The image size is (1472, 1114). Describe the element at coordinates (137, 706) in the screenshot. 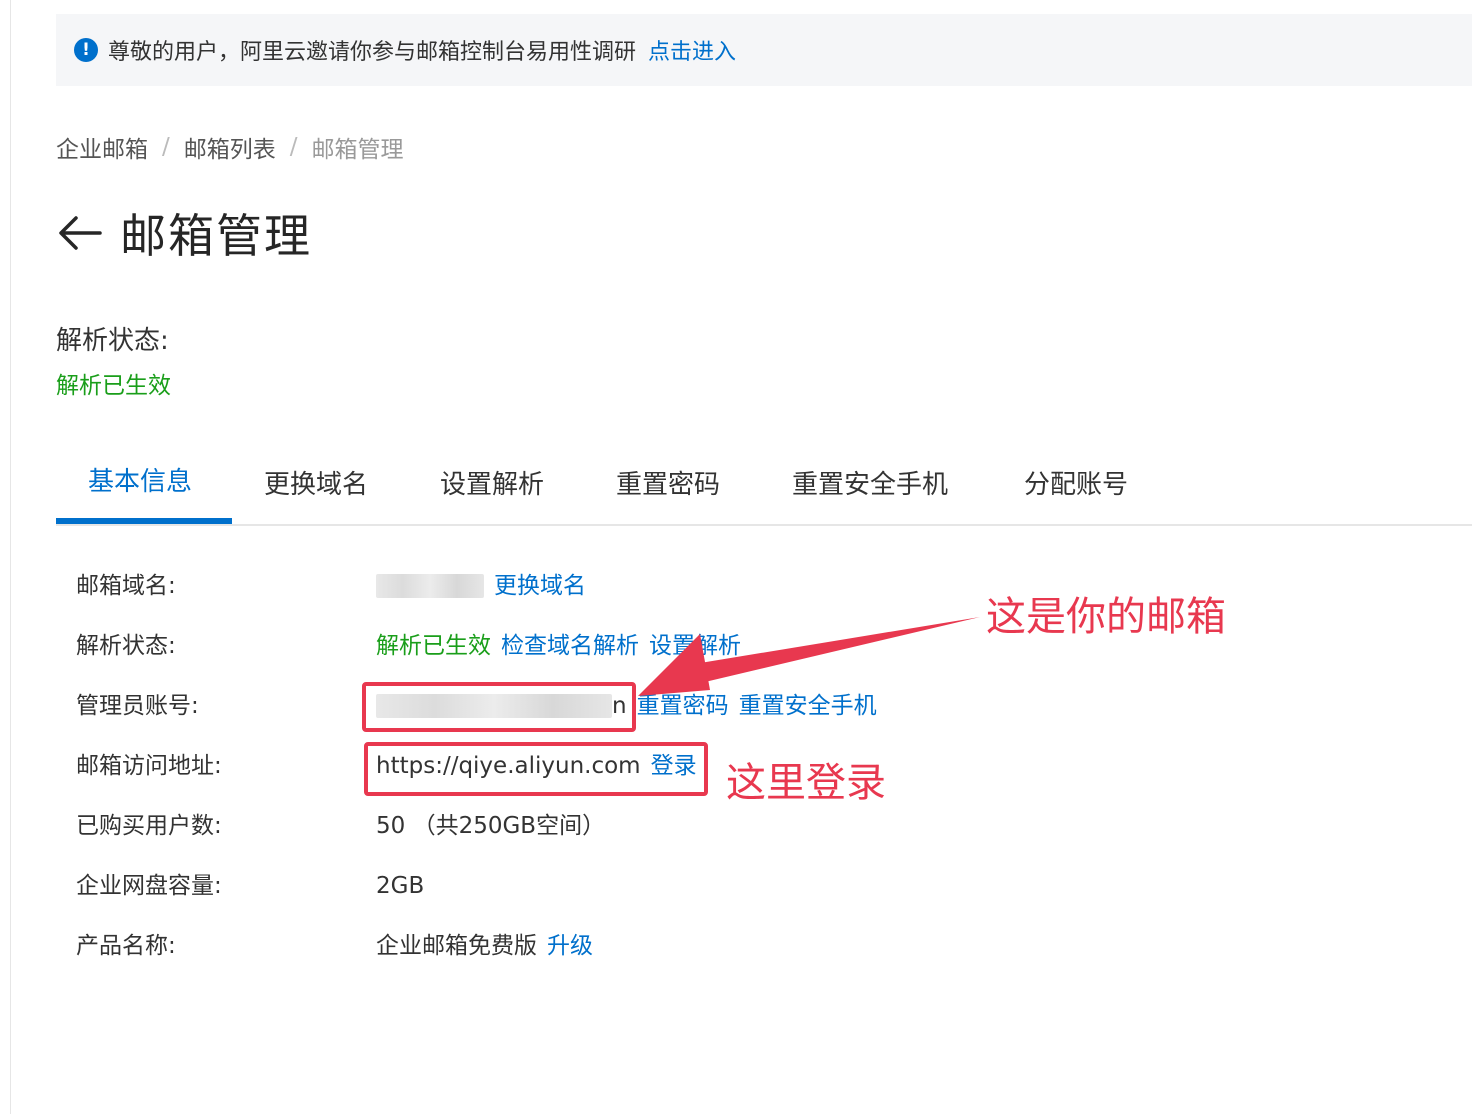

I see `admin-account-label: 管理员账号:` at that location.